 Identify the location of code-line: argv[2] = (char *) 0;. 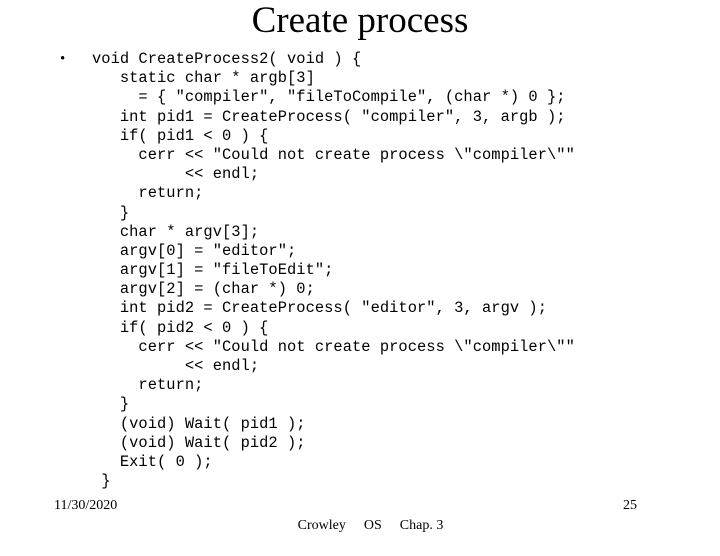
(370, 289).